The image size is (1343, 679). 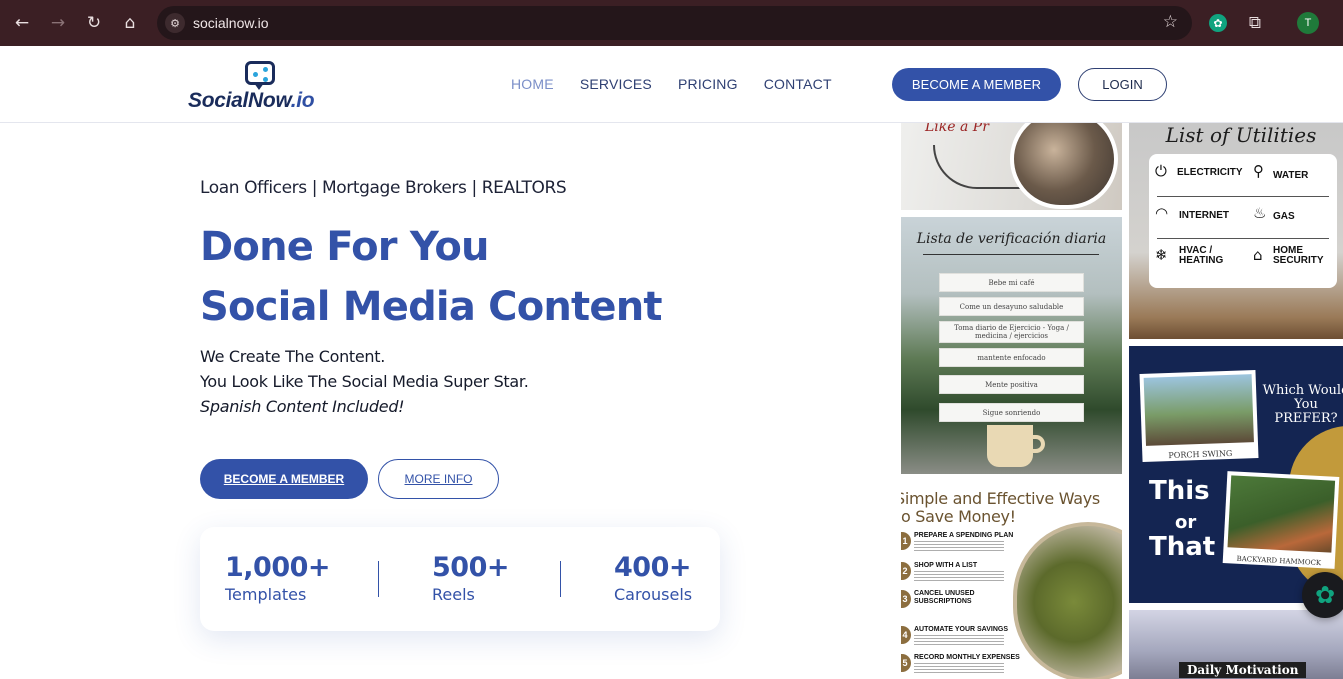 I want to click on utilities-row: ◠ INTERNET ♨ GAS, so click(x=1243, y=217).